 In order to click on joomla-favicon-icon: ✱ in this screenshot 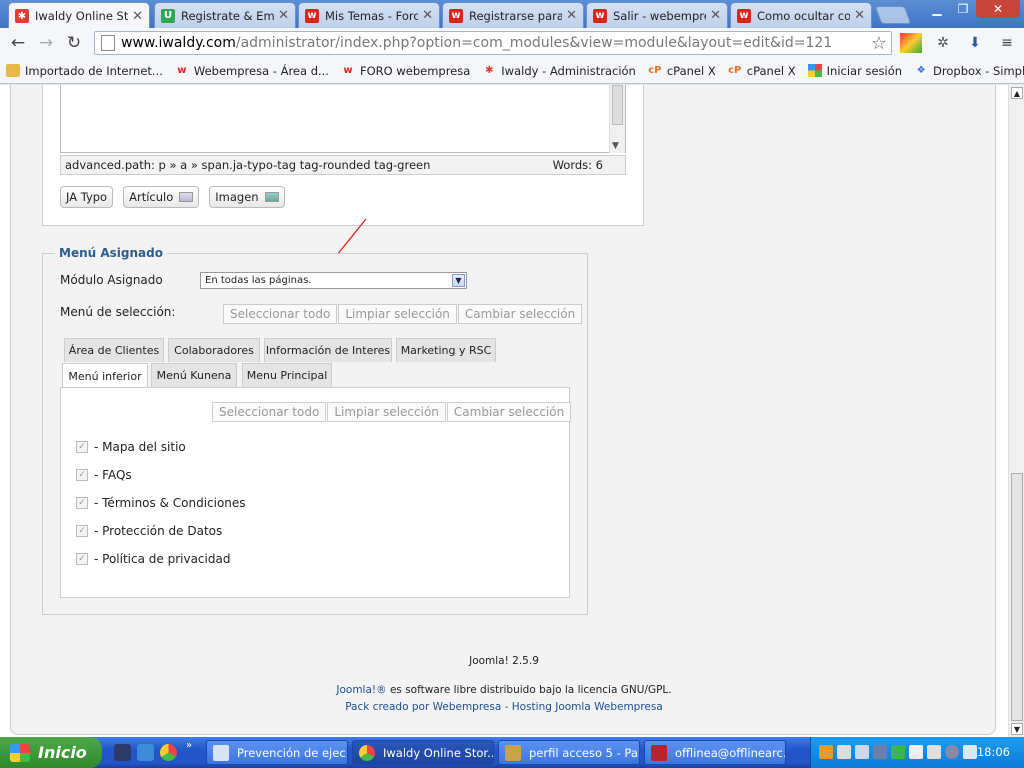, I will do `click(22, 16)`.